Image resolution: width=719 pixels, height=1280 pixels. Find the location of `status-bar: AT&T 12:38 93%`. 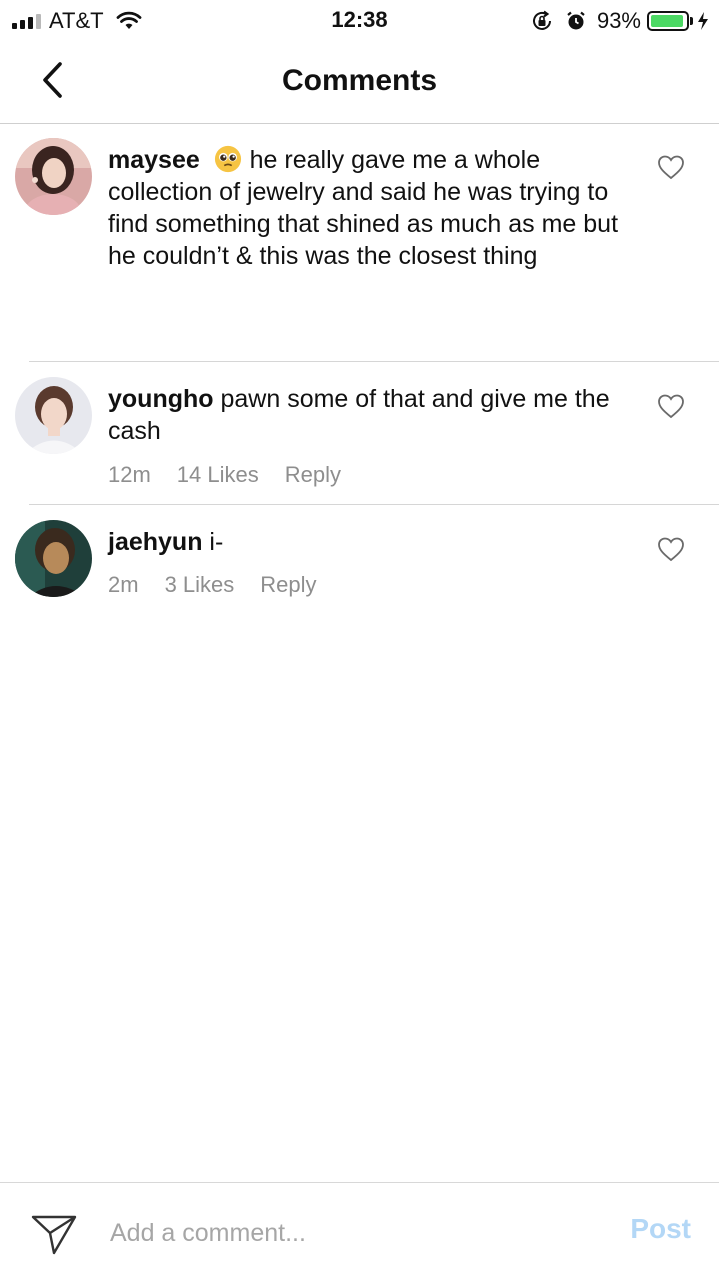

status-bar: AT&T 12:38 93% is located at coordinates (359, 20).